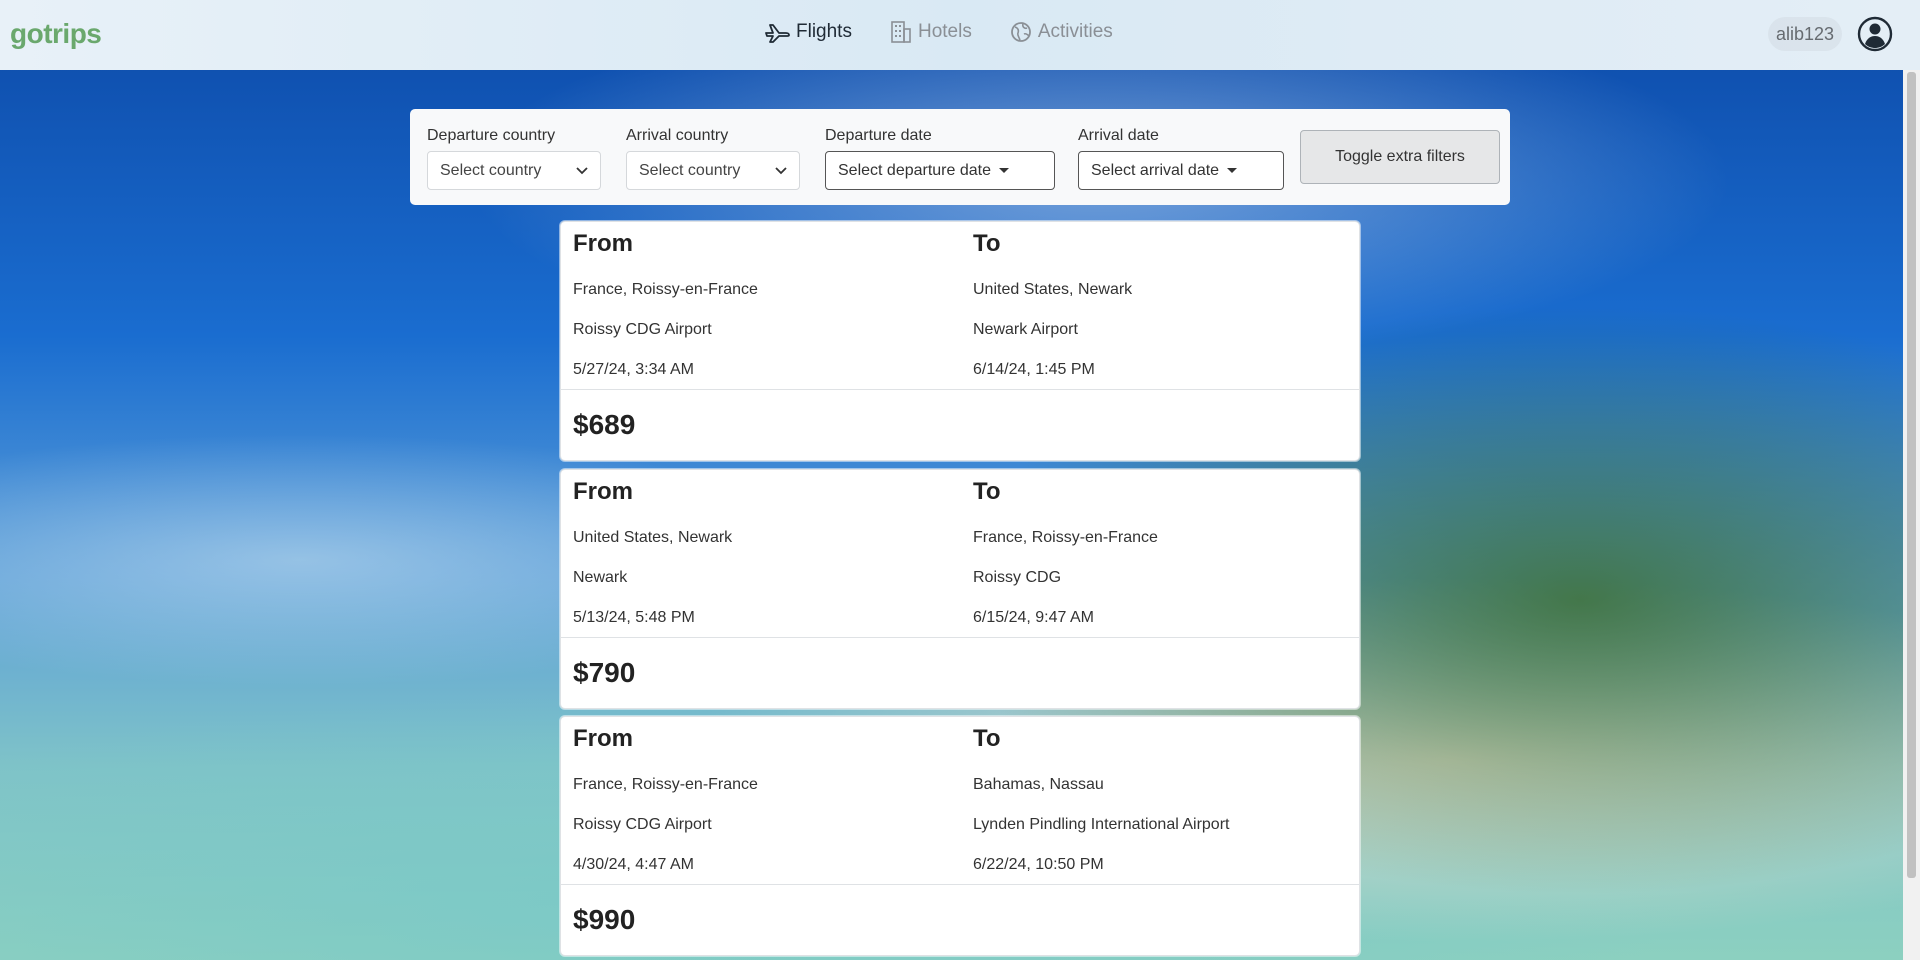 This screenshot has width=1920, height=960. Describe the element at coordinates (677, 135) in the screenshot. I see `arrival-country-label: Arrival country` at that location.